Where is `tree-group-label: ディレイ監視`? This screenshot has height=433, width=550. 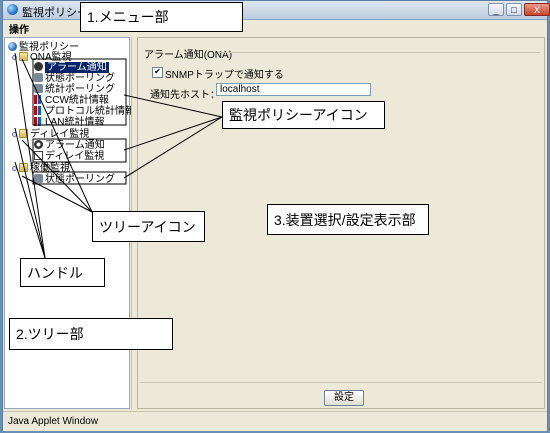
tree-group-label: ディレイ監視 is located at coordinates (60, 134).